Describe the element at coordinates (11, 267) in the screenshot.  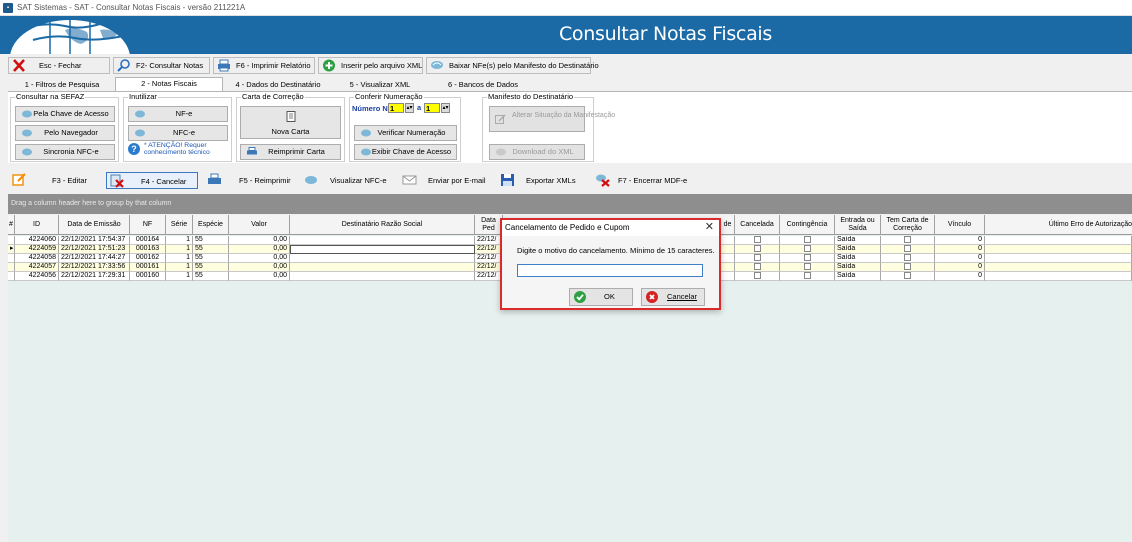
I see `cell-marker` at that location.